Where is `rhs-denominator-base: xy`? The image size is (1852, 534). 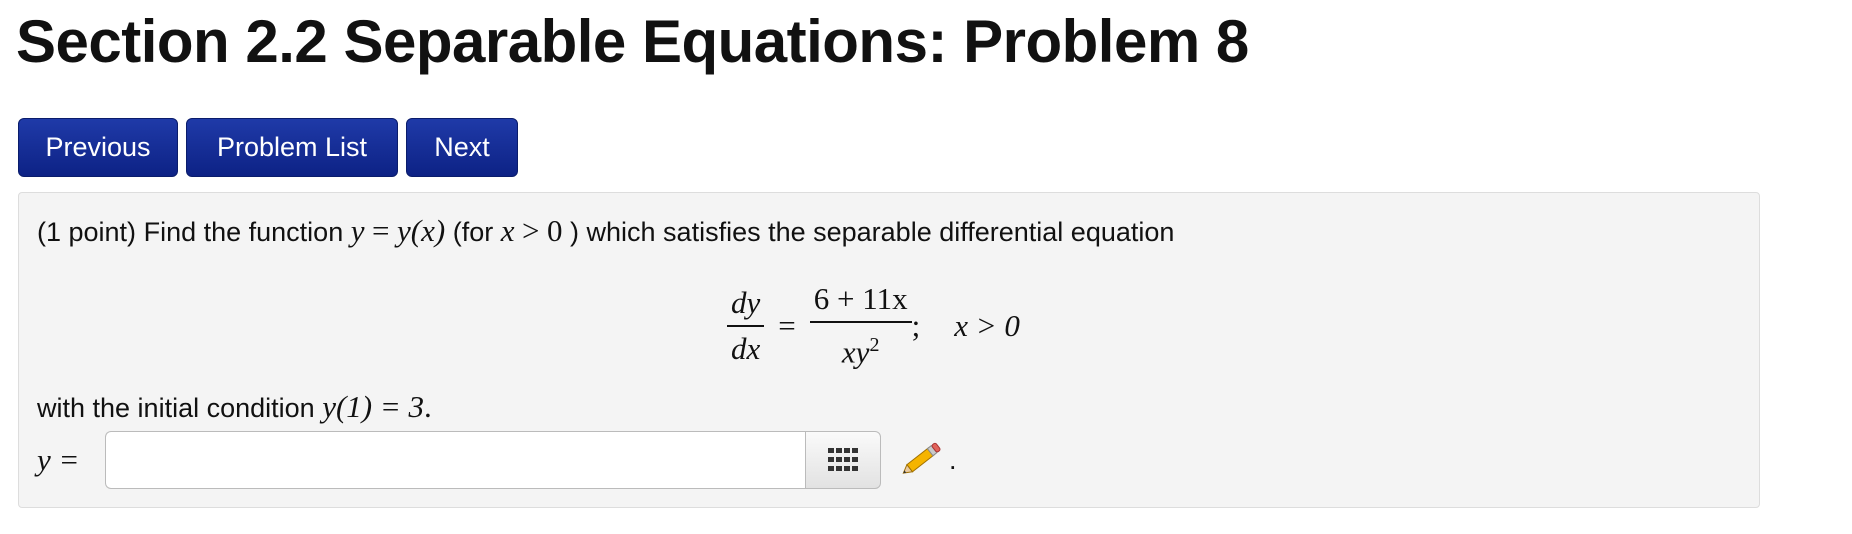 rhs-denominator-base: xy is located at coordinates (855, 352).